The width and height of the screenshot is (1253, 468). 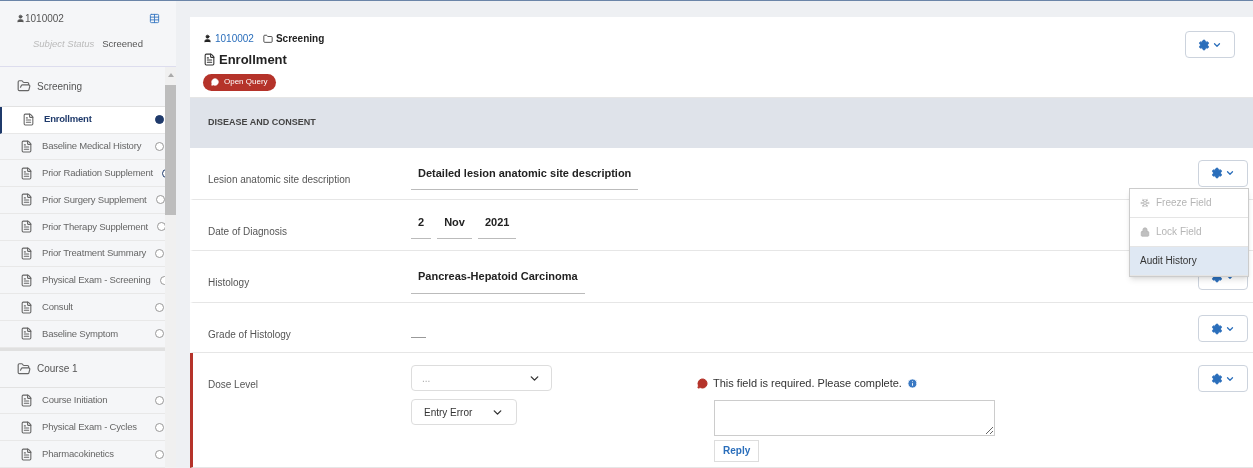 What do you see at coordinates (82, 200) in the screenshot?
I see `form-item: Prior Surgery Supplement` at bounding box center [82, 200].